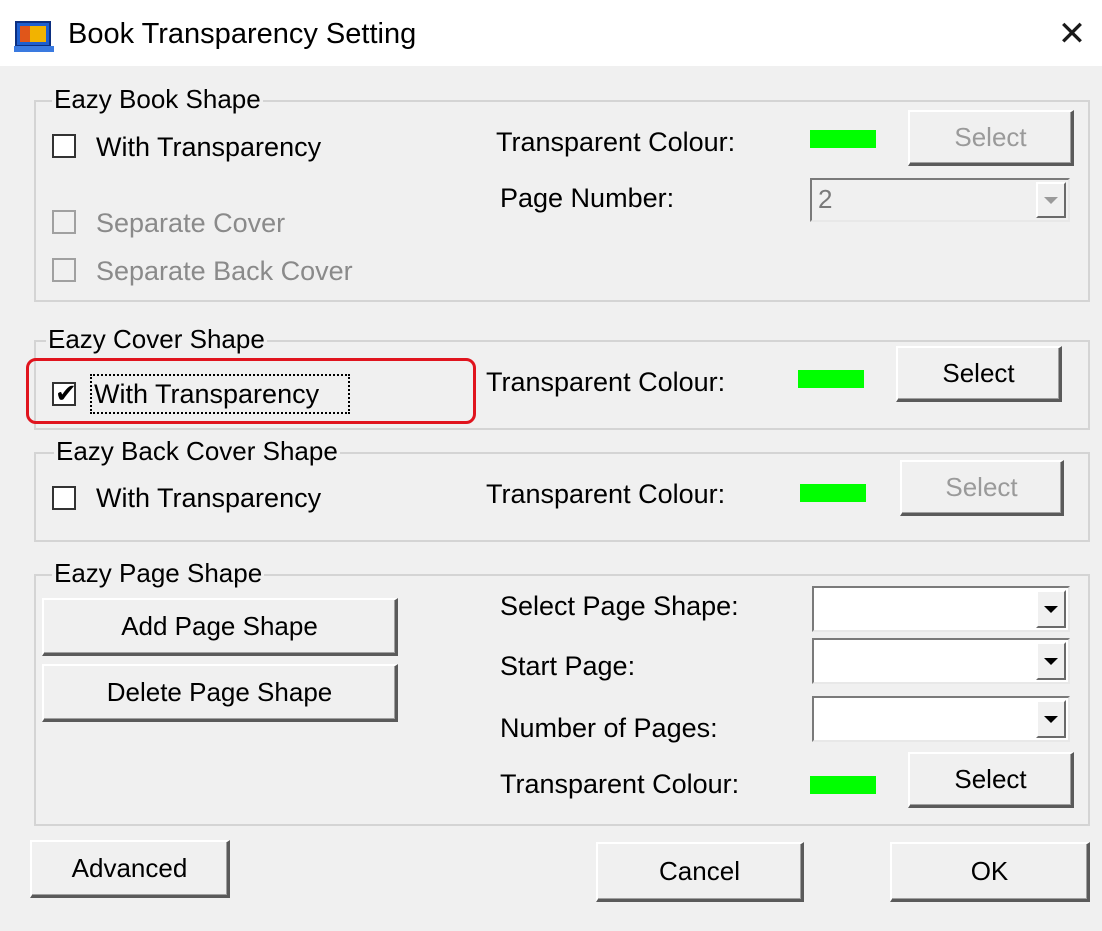 Image resolution: width=1102 pixels, height=931 pixels. Describe the element at coordinates (64, 498) in the screenshot. I see `back-cover-with-transparency-checkbox` at that location.